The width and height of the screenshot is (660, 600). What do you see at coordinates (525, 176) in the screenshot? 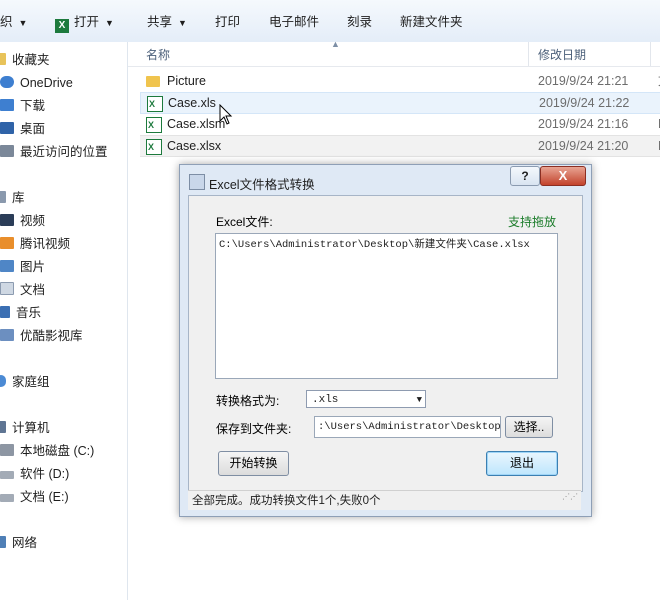
I see `help-button: ?` at bounding box center [525, 176].